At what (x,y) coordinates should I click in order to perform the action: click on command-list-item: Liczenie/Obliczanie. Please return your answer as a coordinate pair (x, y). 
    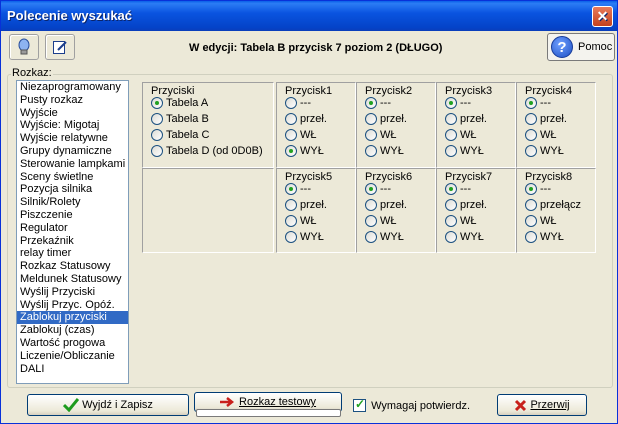
    Looking at the image, I should click on (72, 356).